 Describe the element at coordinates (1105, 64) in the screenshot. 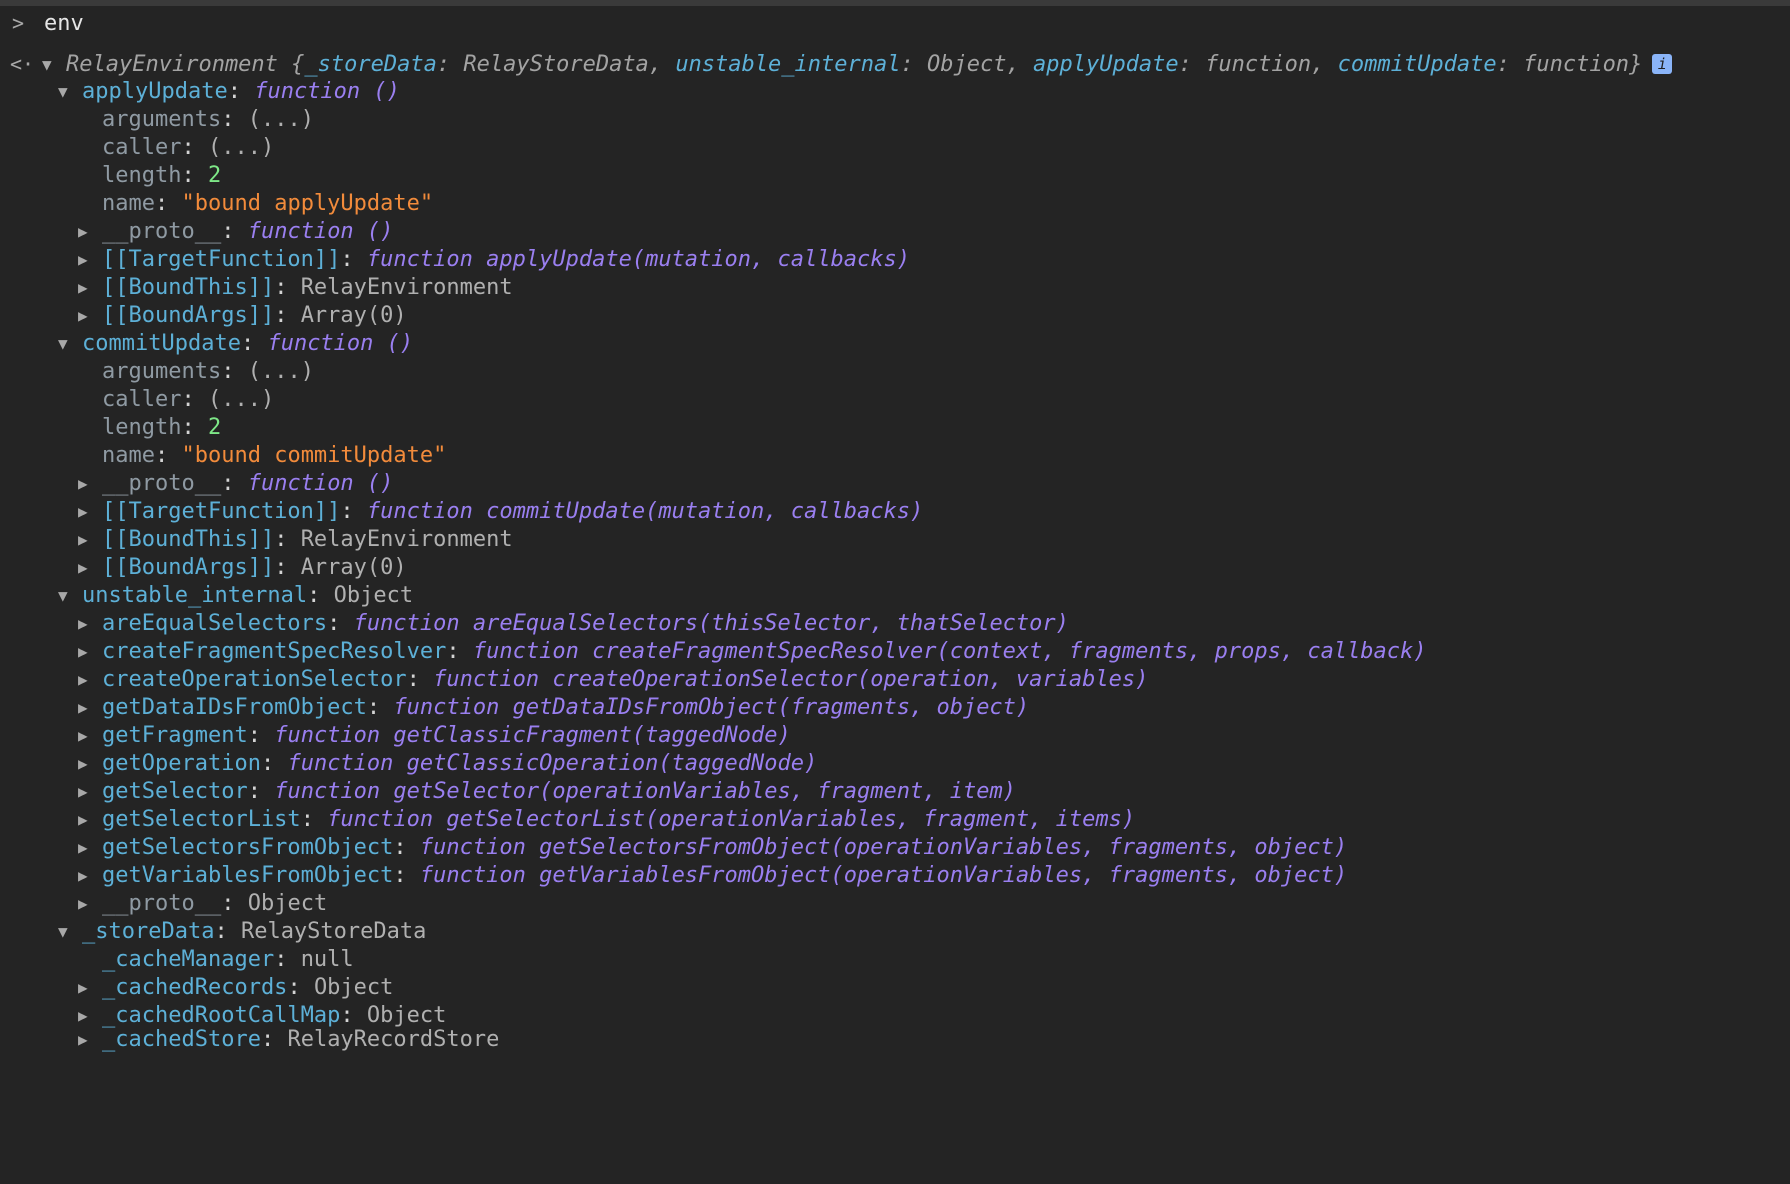

I see `preview-key: applyUpdate` at that location.